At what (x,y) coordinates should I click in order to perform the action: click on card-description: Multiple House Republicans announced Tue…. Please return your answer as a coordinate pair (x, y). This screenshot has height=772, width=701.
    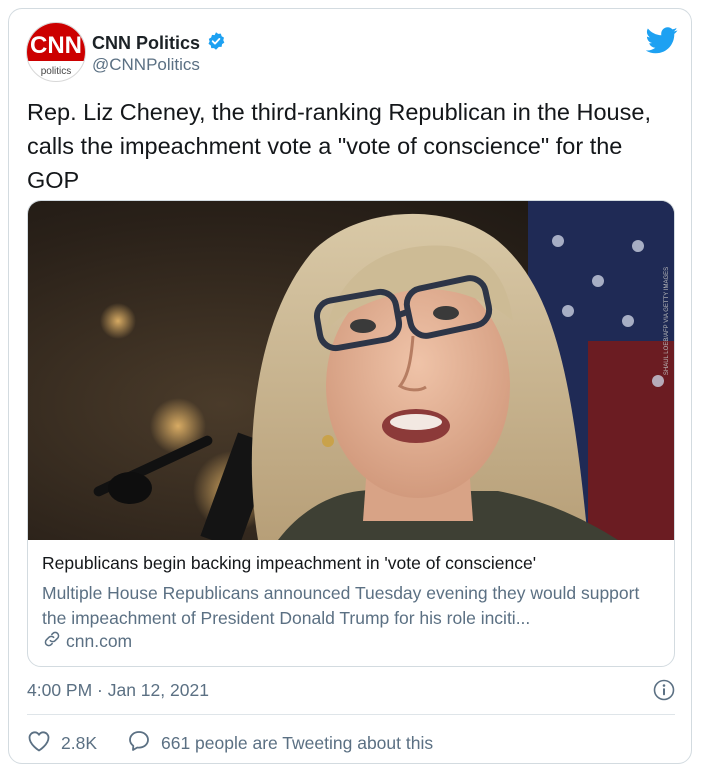
    Looking at the image, I should click on (341, 605).